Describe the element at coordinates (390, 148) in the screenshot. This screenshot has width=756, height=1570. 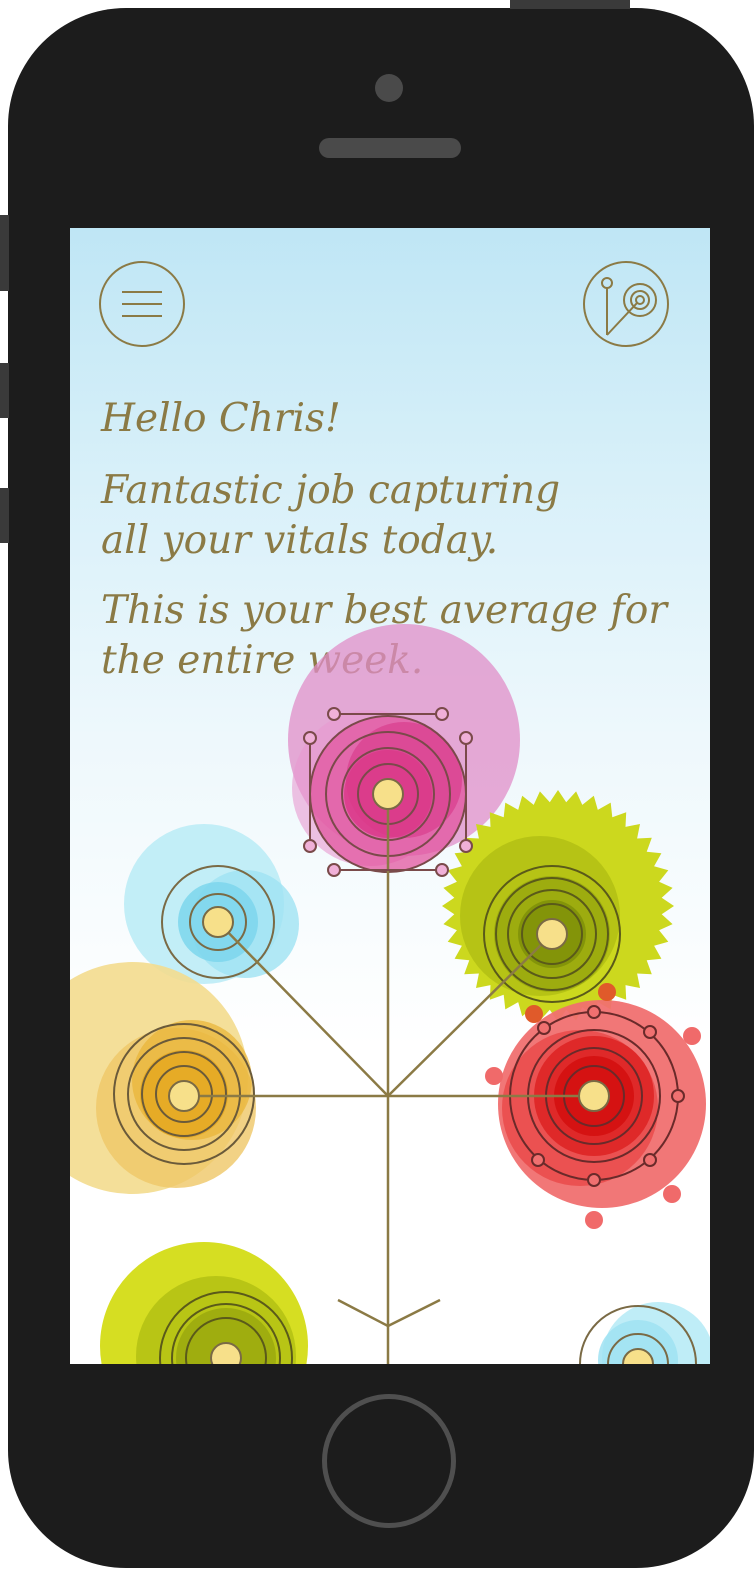
I see `earpiece-speaker` at that location.